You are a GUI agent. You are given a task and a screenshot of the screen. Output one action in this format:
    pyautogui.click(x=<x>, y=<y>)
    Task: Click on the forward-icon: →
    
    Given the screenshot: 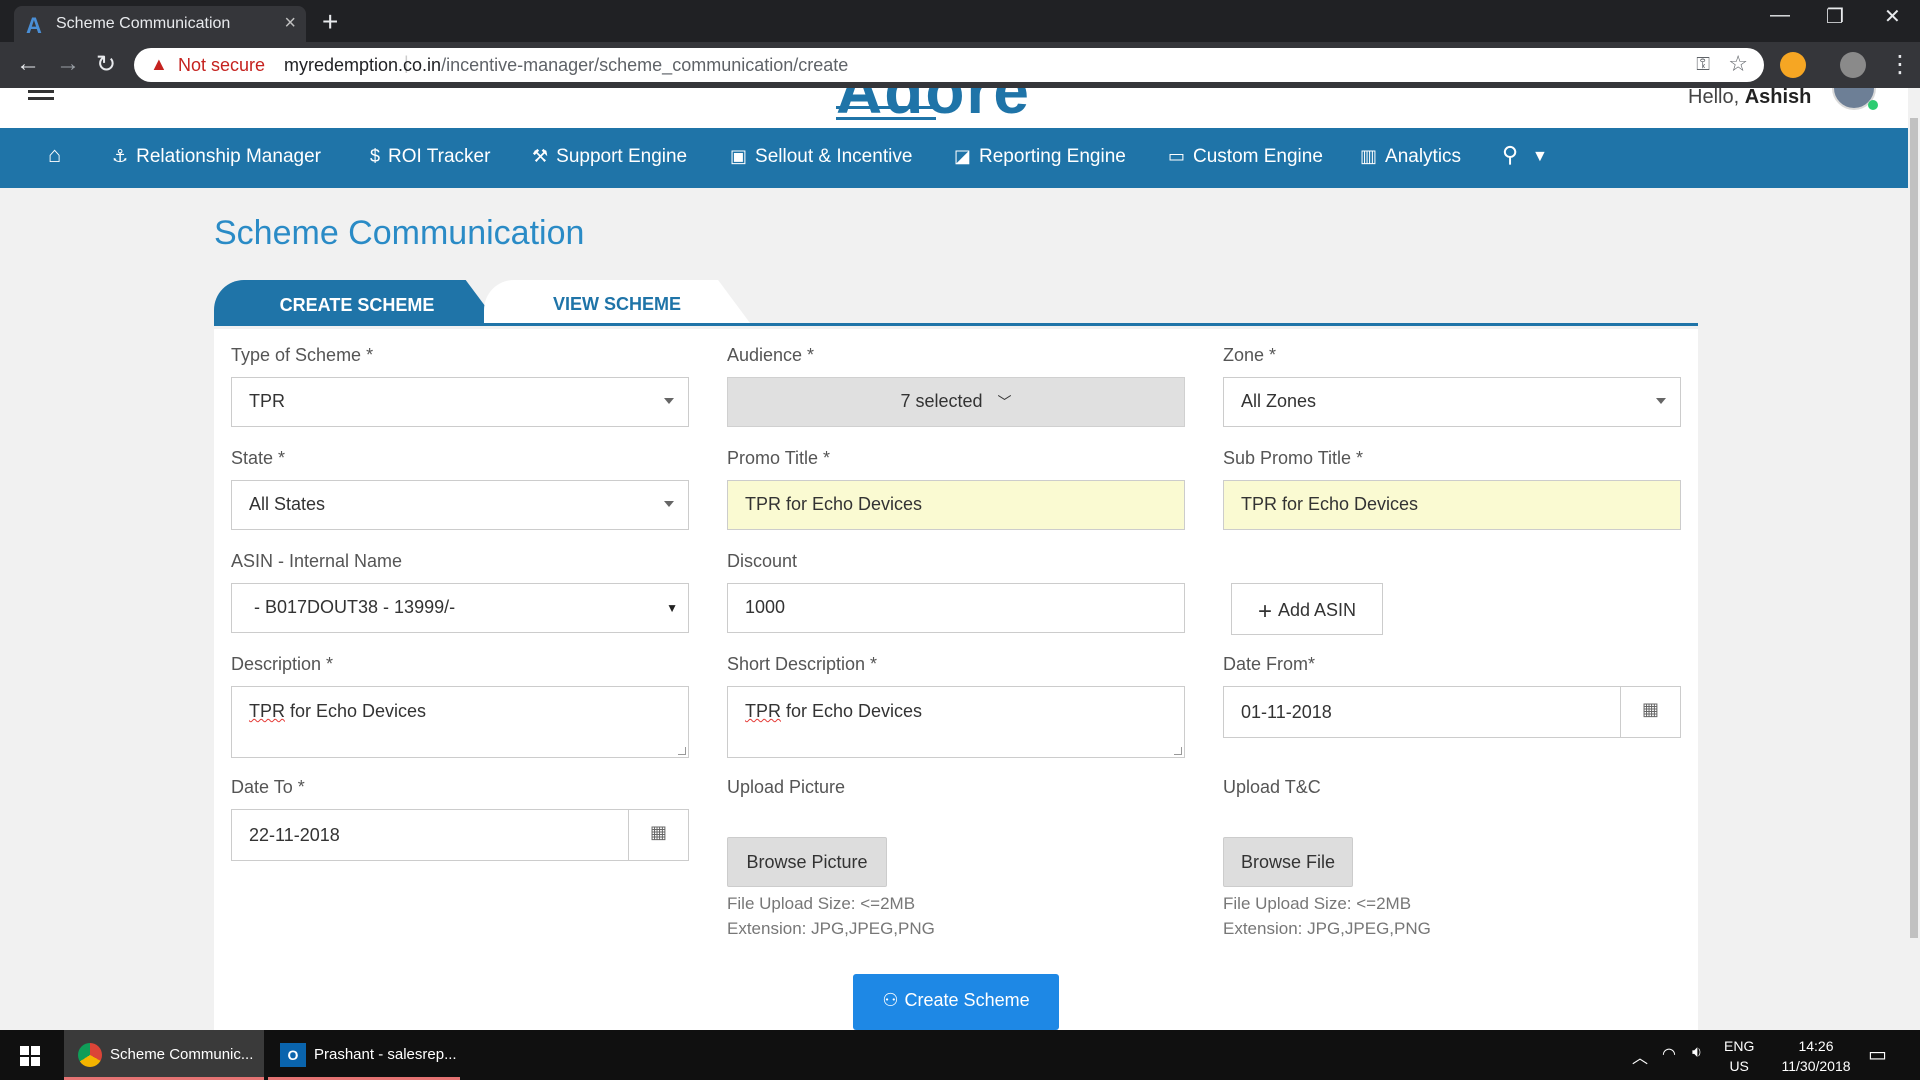 What is the action you would take?
    pyautogui.click(x=68, y=64)
    